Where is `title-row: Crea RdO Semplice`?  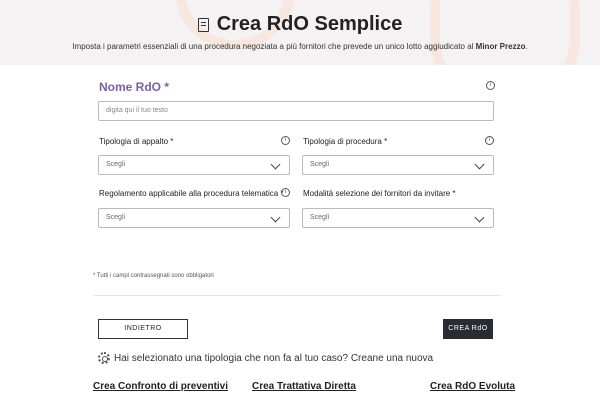
title-row: Crea RdO Semplice is located at coordinates (300, 24).